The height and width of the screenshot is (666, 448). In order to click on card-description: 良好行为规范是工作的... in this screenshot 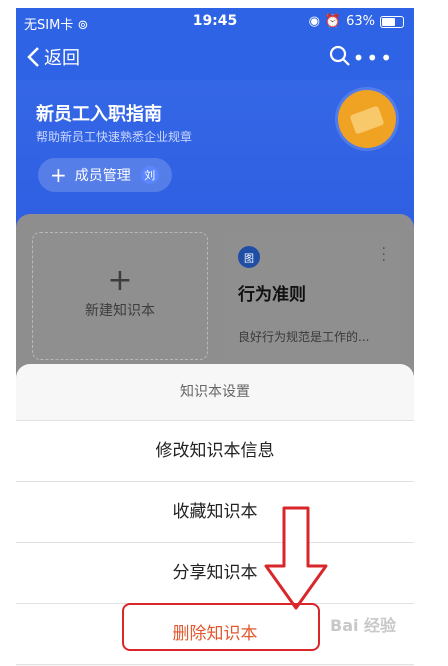, I will do `click(304, 337)`.